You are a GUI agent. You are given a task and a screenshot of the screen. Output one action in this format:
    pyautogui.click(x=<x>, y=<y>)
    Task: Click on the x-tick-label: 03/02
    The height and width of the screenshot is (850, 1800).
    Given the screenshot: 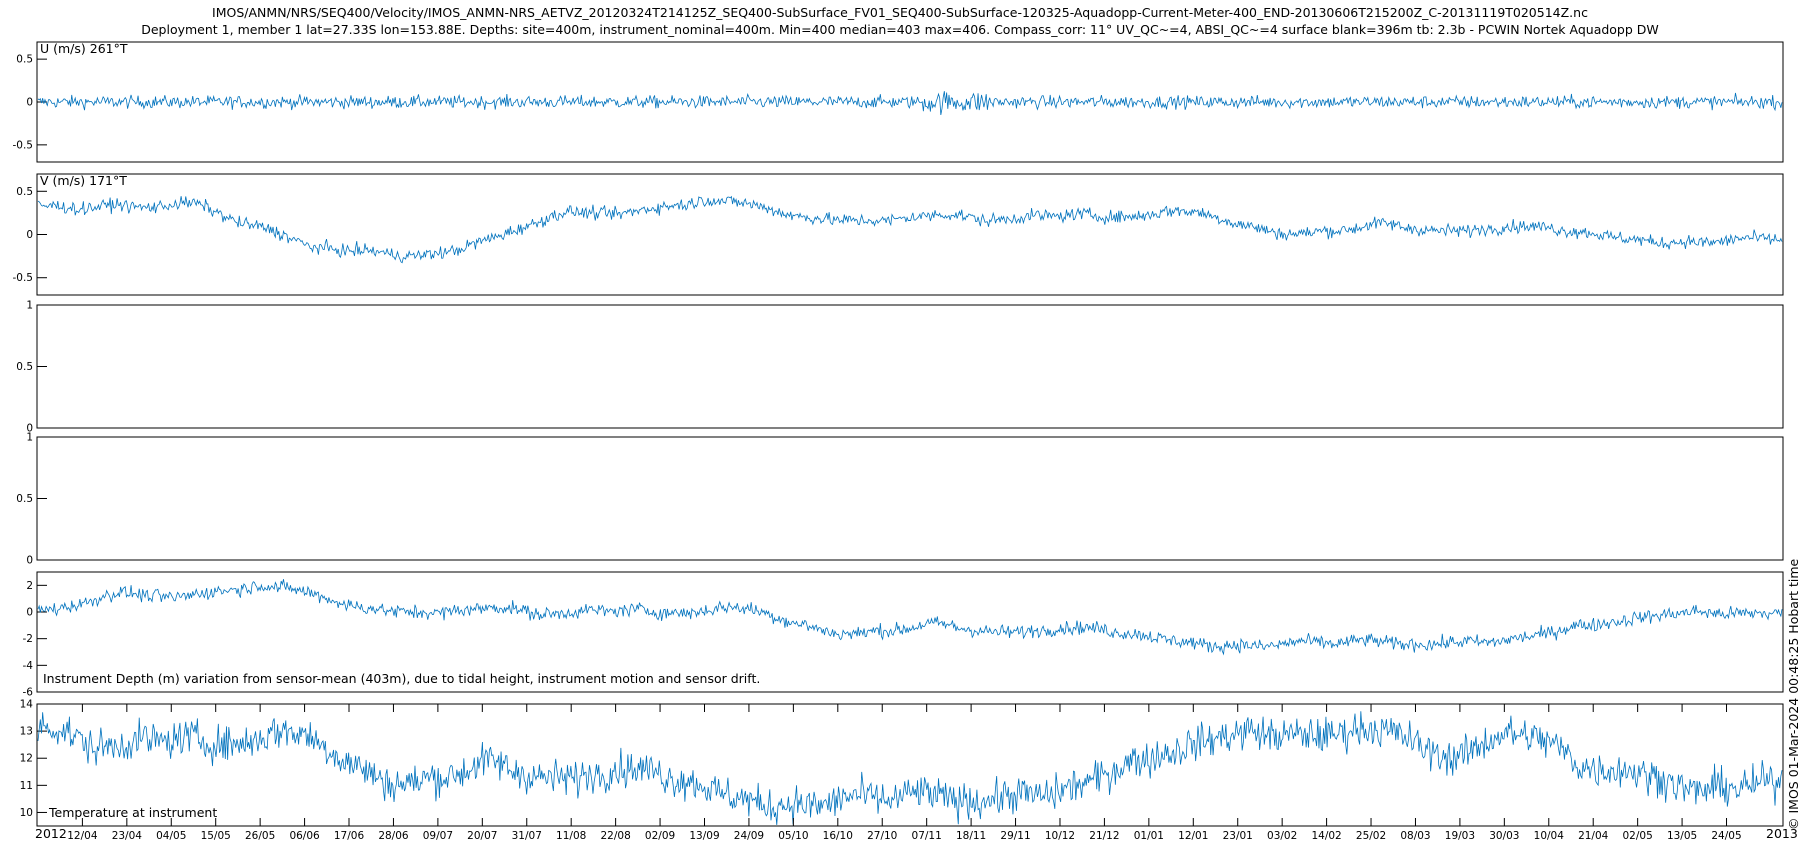 What is the action you would take?
    pyautogui.click(x=1282, y=836)
    